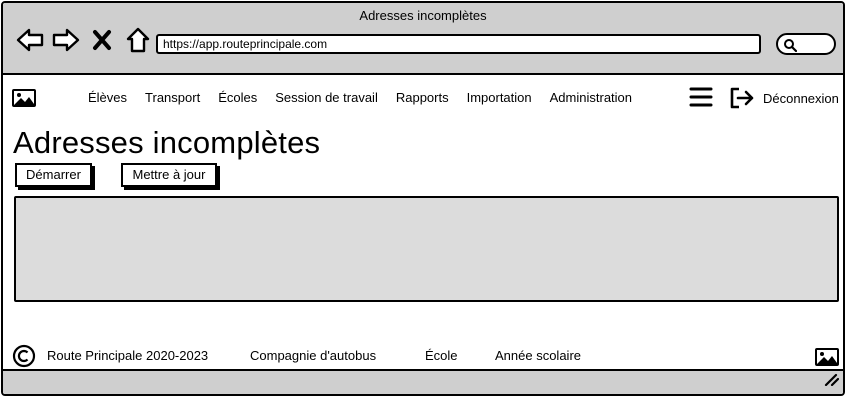 The width and height of the screenshot is (846, 397). What do you see at coordinates (827, 358) in the screenshot?
I see `footer-image-icon` at bounding box center [827, 358].